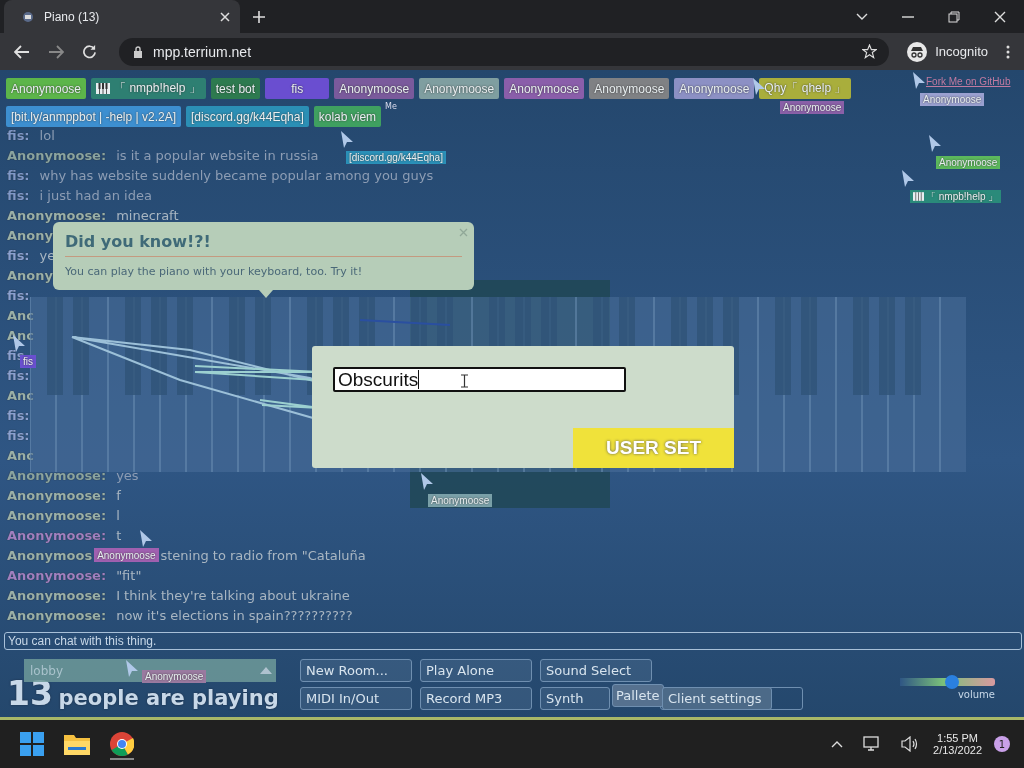  Describe the element at coordinates (263, 244) in the screenshot. I see `tip-title: Did you know!?!` at that location.